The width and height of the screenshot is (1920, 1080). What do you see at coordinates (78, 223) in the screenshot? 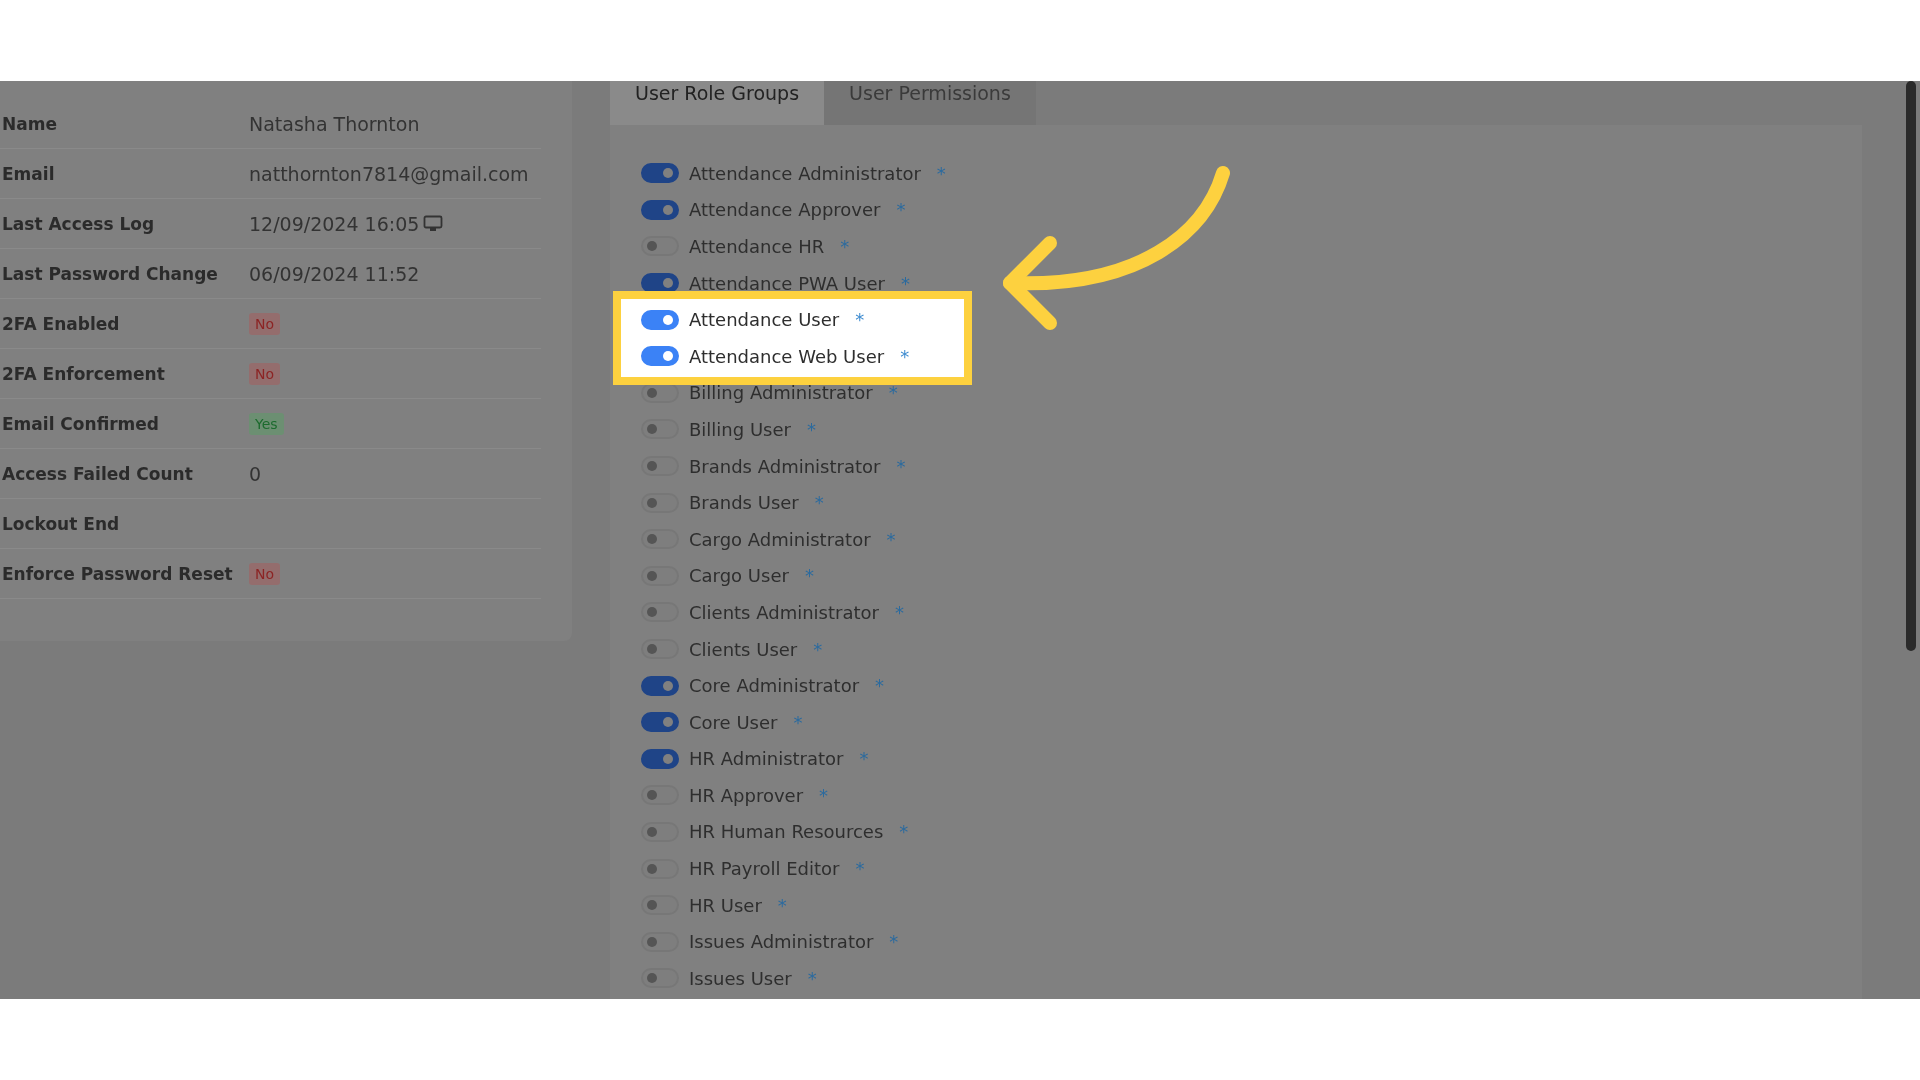
I see `field-label: Last Access Log` at bounding box center [78, 223].